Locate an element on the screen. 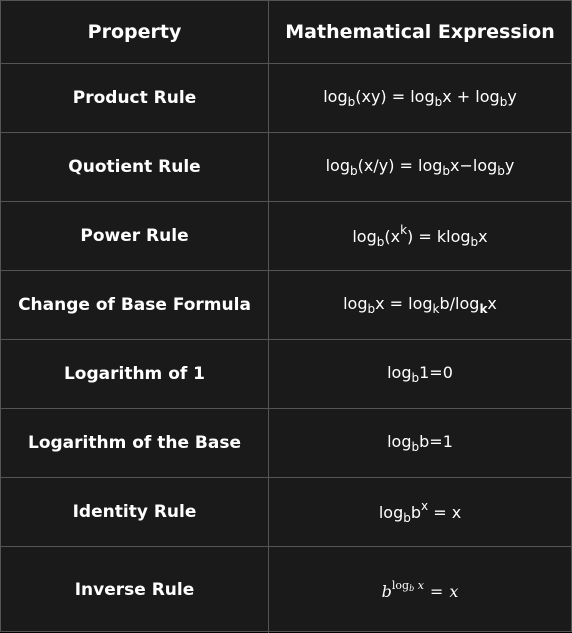  table-header-row: Property Mathematical Expression is located at coordinates (286, 32).